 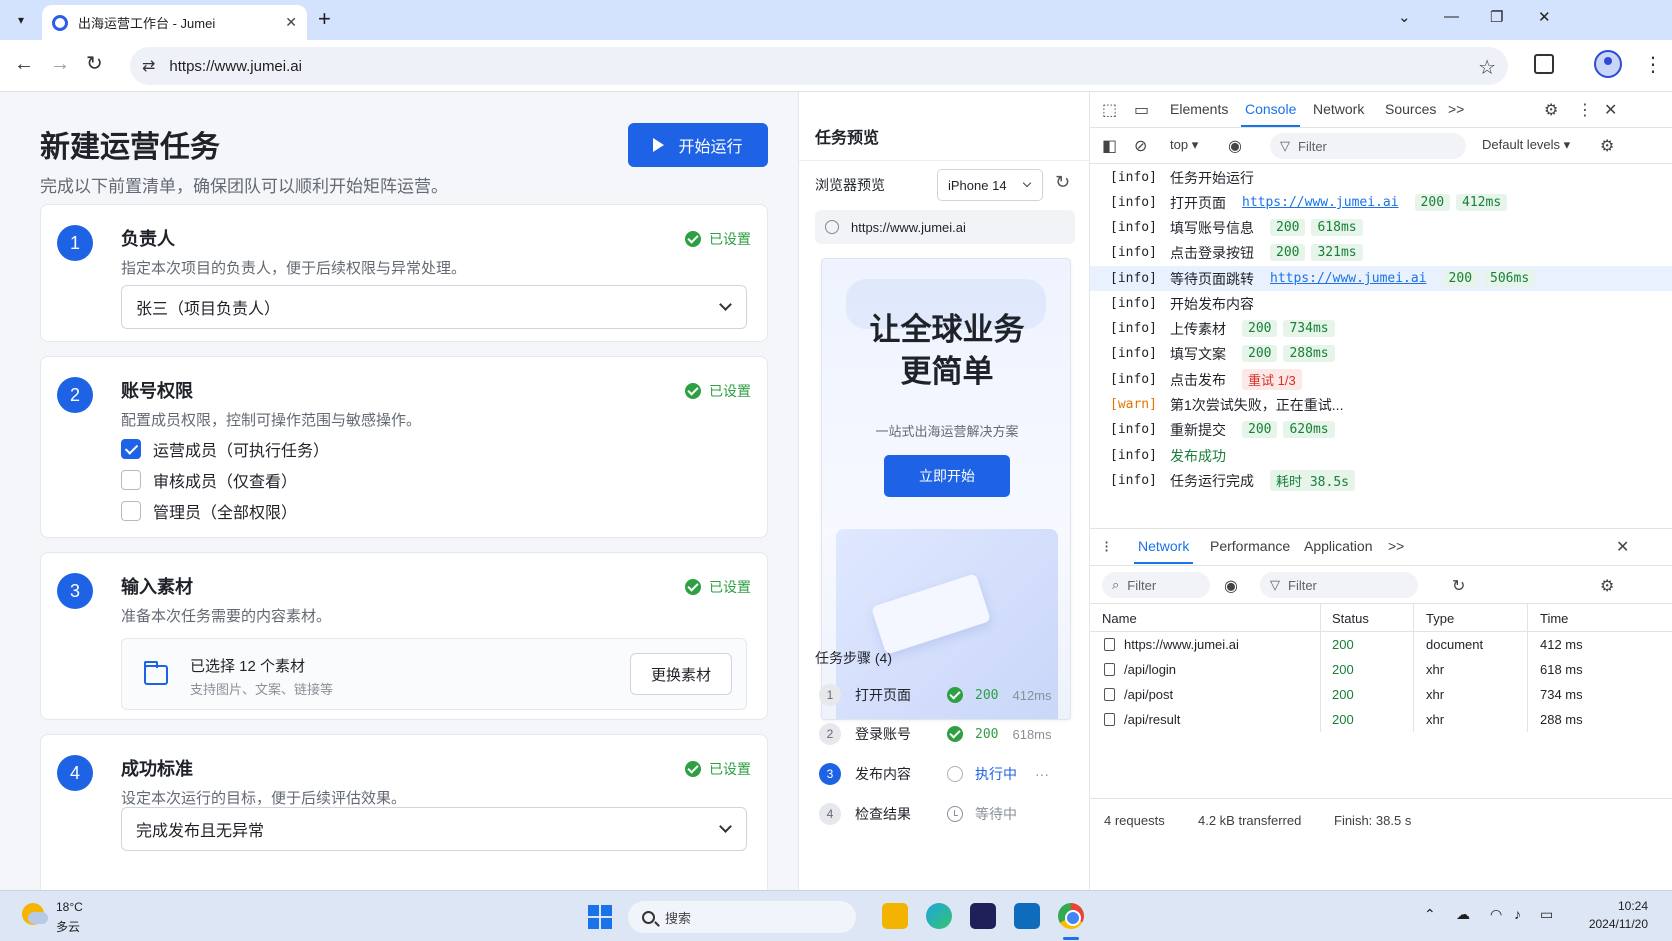 What do you see at coordinates (1410, 109) in the screenshot?
I see `tab-sources: Sources` at bounding box center [1410, 109].